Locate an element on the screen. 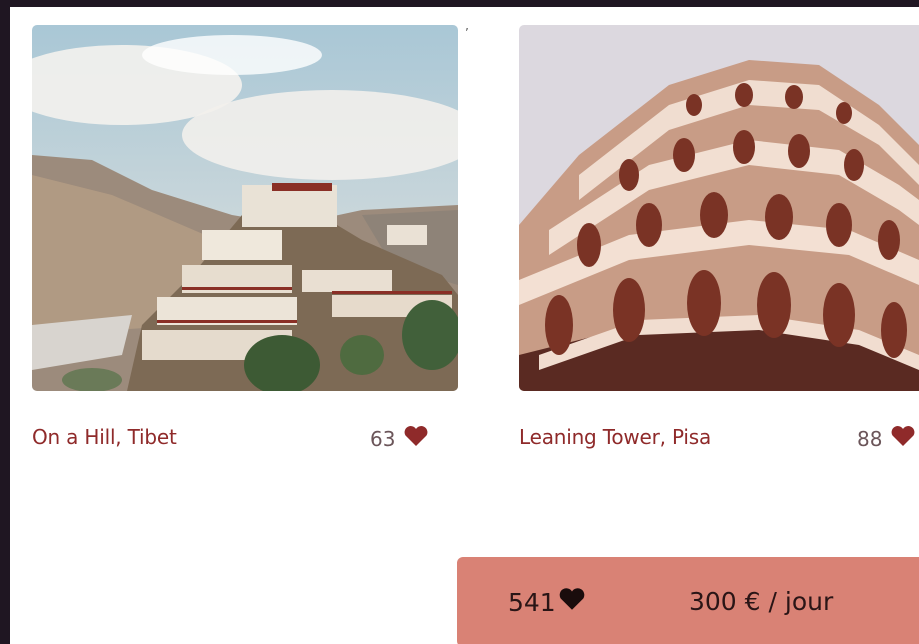 This screenshot has width=919, height=644. like-count: 88 is located at coordinates (870, 438).